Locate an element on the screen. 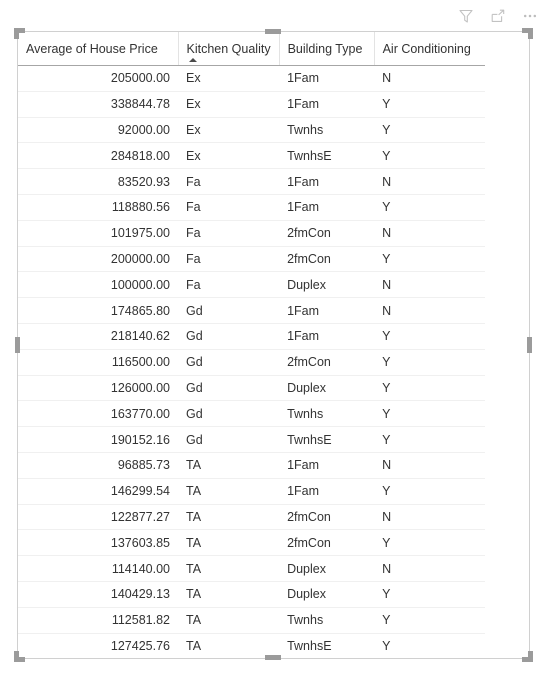 This screenshot has height=676, width=547. table-row: 174865.80 Gd 1Fam N is located at coordinates (252, 310).